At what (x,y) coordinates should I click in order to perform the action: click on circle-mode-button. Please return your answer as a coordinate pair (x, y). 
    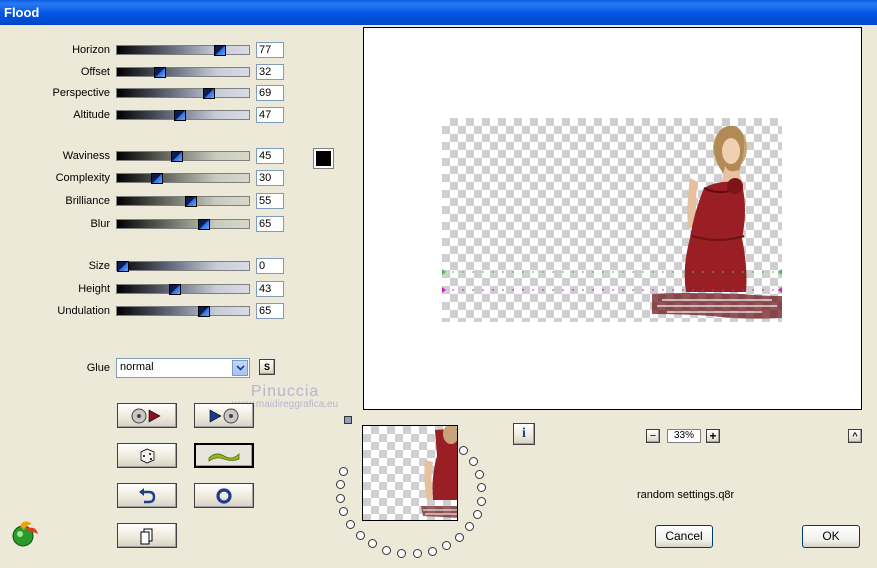
    Looking at the image, I should click on (224, 495).